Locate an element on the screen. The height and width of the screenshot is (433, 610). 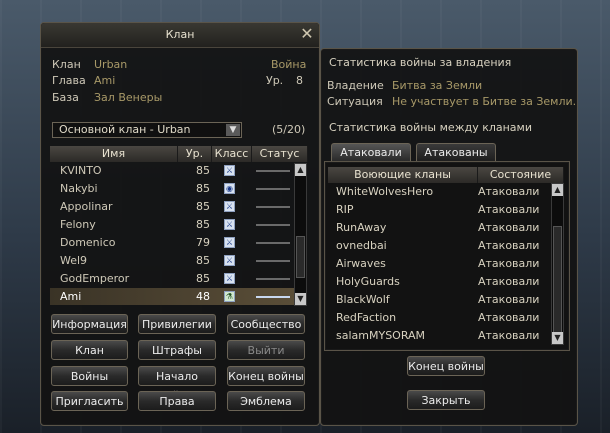
member-row: Appolinar 85 ⚔ is located at coordinates (172, 206).